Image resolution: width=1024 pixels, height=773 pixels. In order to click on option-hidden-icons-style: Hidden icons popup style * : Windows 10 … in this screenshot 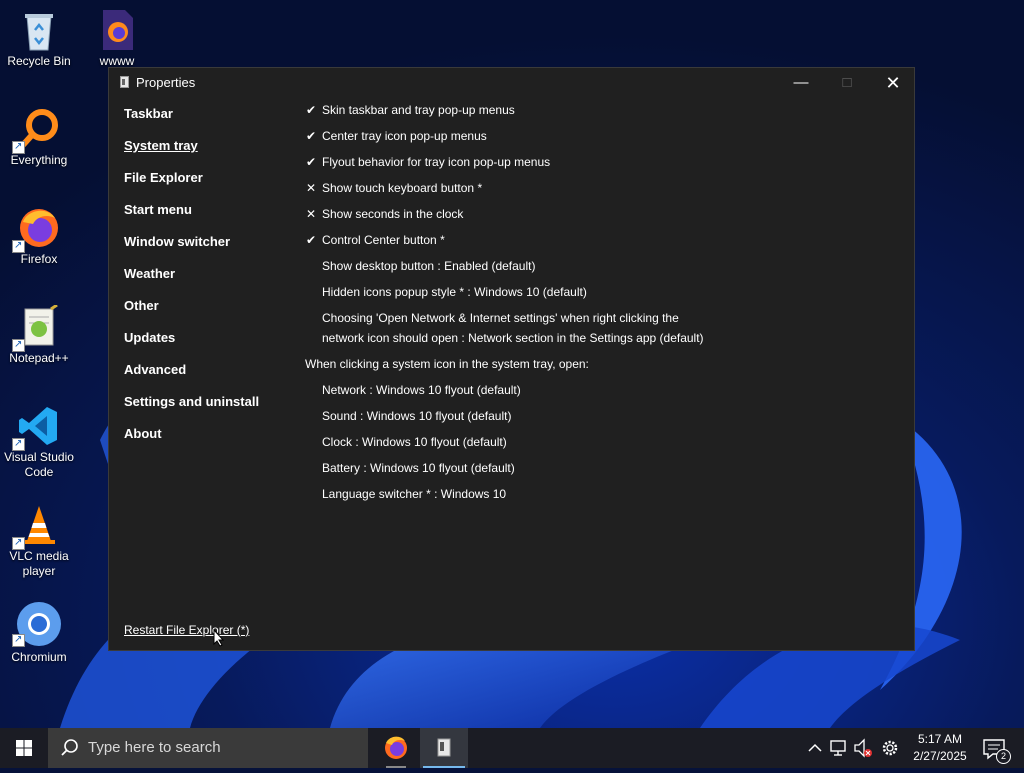, I will do `click(454, 292)`.